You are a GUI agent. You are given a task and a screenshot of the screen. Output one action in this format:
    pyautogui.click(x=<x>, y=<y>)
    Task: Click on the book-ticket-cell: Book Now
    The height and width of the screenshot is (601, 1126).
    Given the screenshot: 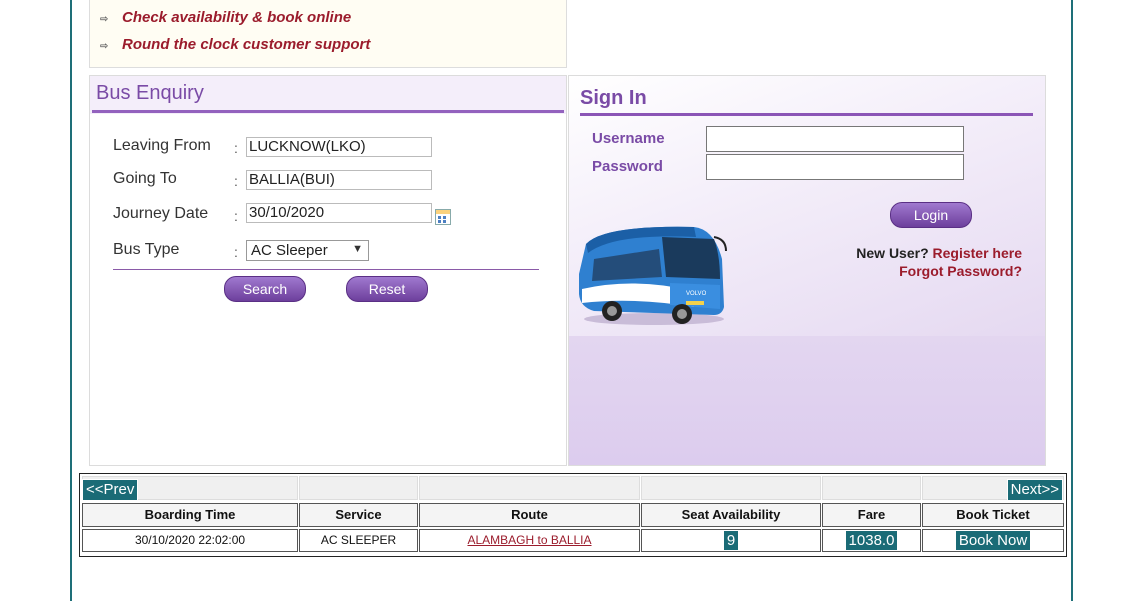 What is the action you would take?
    pyautogui.click(x=993, y=540)
    